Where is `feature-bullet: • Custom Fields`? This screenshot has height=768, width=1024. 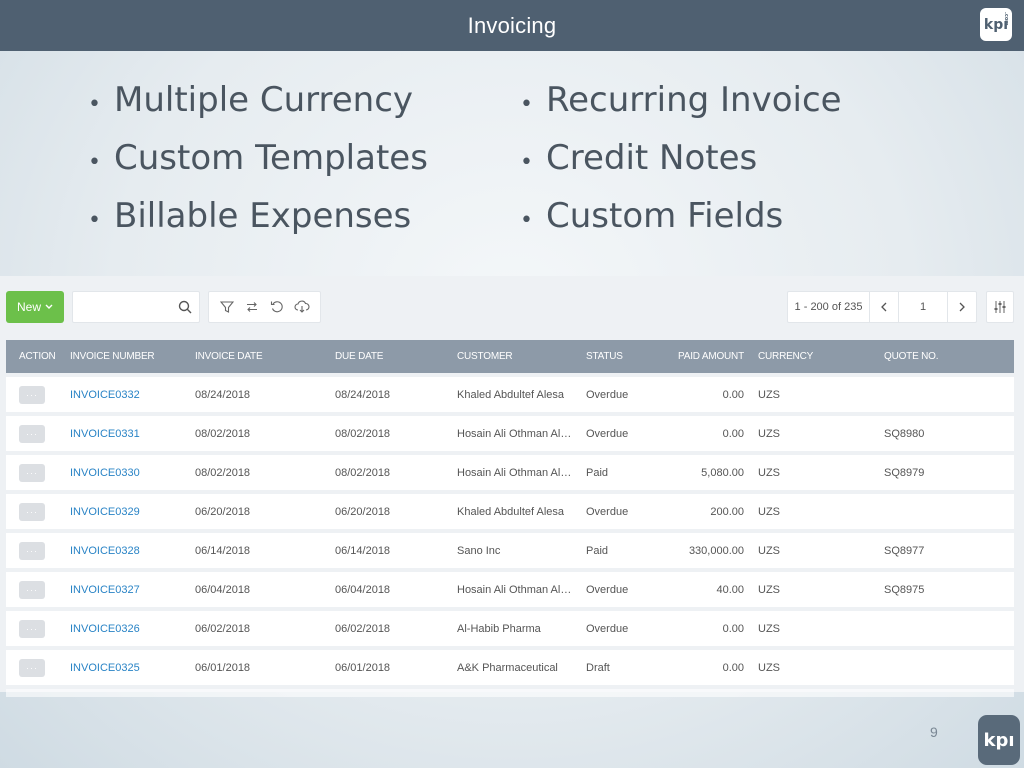 feature-bullet: • Custom Fields is located at coordinates (681, 225).